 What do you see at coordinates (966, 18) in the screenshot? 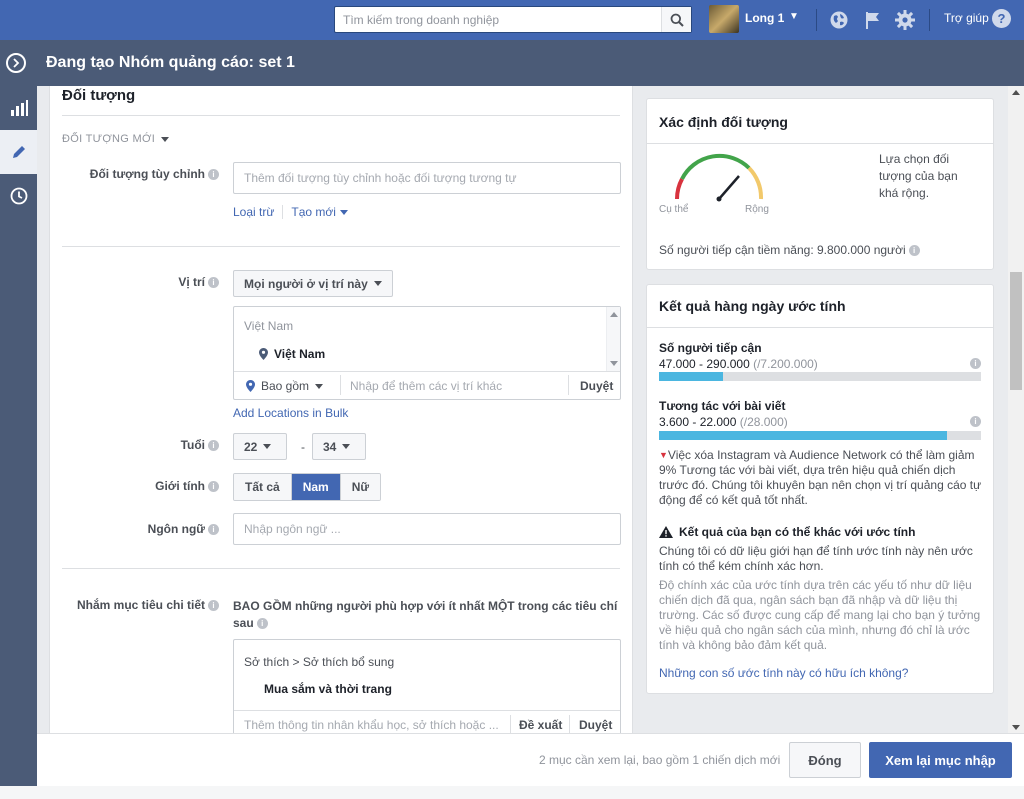
I see `help-link: Trợ giúp` at bounding box center [966, 18].